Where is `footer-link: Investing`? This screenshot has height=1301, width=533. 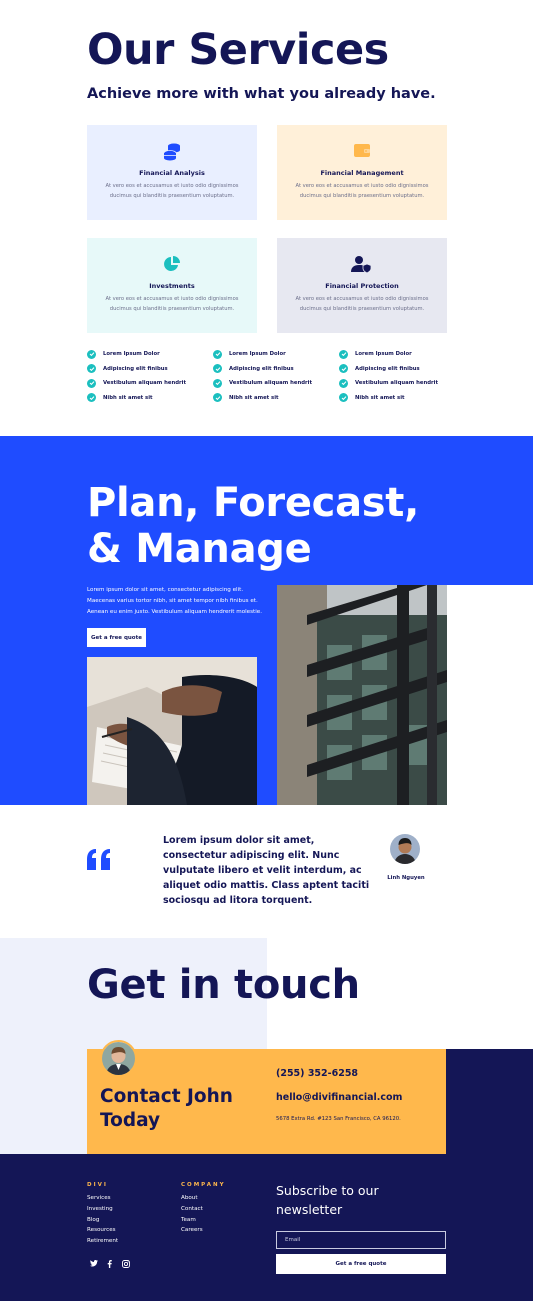 footer-link: Investing is located at coordinates (102, 1209).